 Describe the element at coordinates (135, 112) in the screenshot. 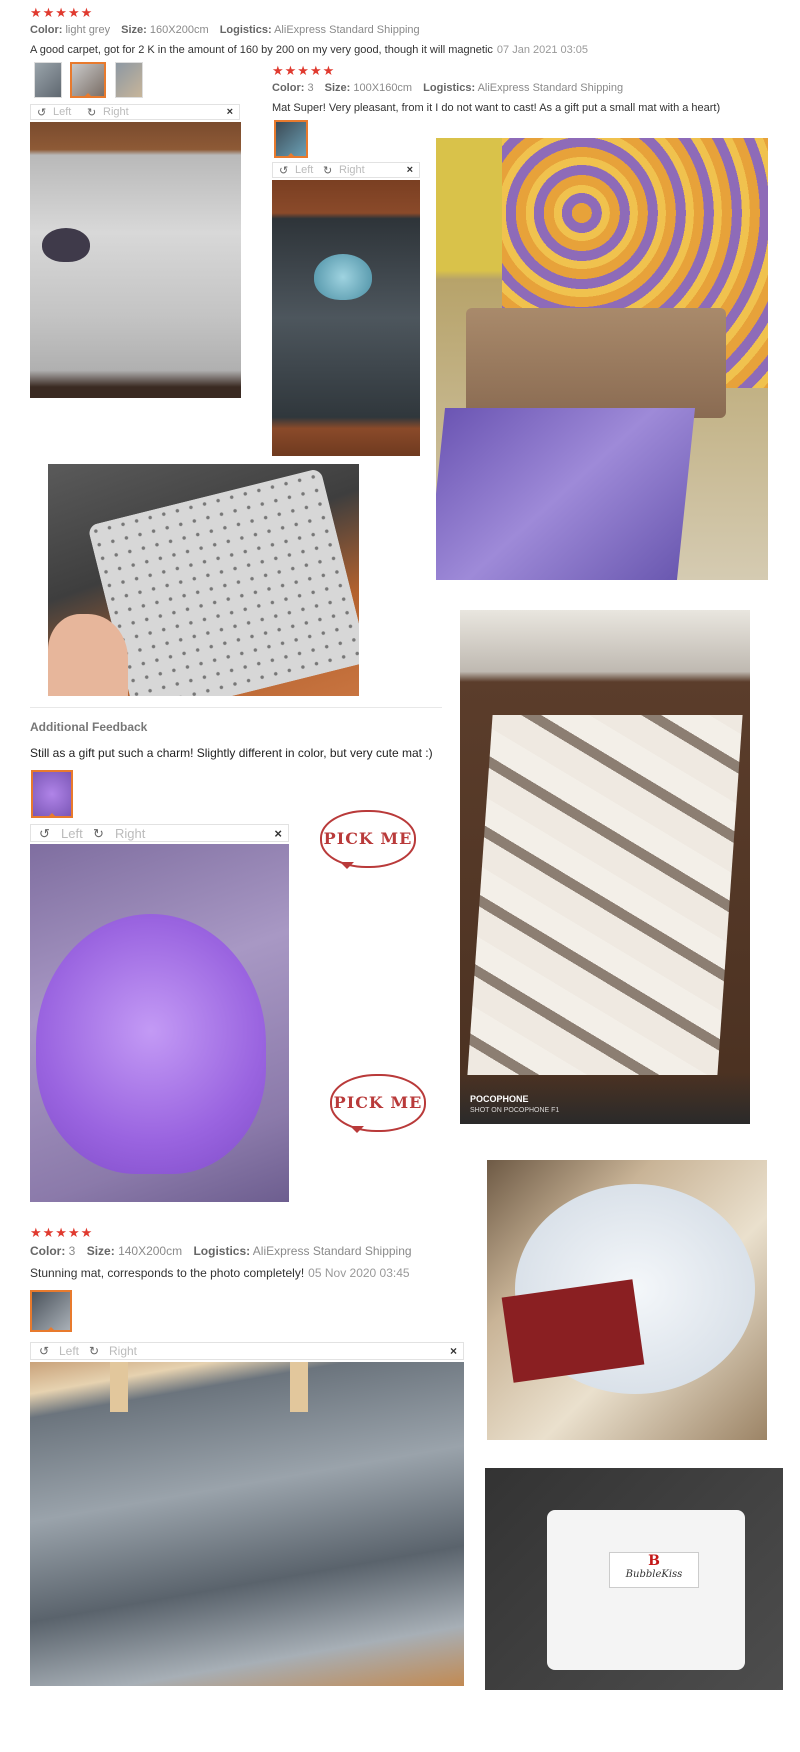

I see `review-1-viewer-bar: ↺ Left ↻ Right ×` at that location.